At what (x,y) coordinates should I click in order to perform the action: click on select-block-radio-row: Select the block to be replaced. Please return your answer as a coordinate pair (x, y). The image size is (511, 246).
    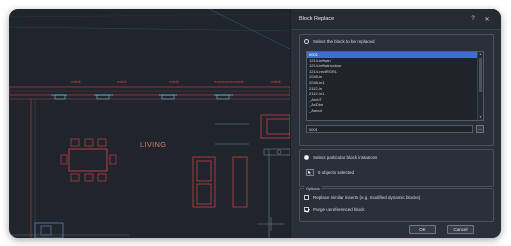
    Looking at the image, I should click on (339, 41).